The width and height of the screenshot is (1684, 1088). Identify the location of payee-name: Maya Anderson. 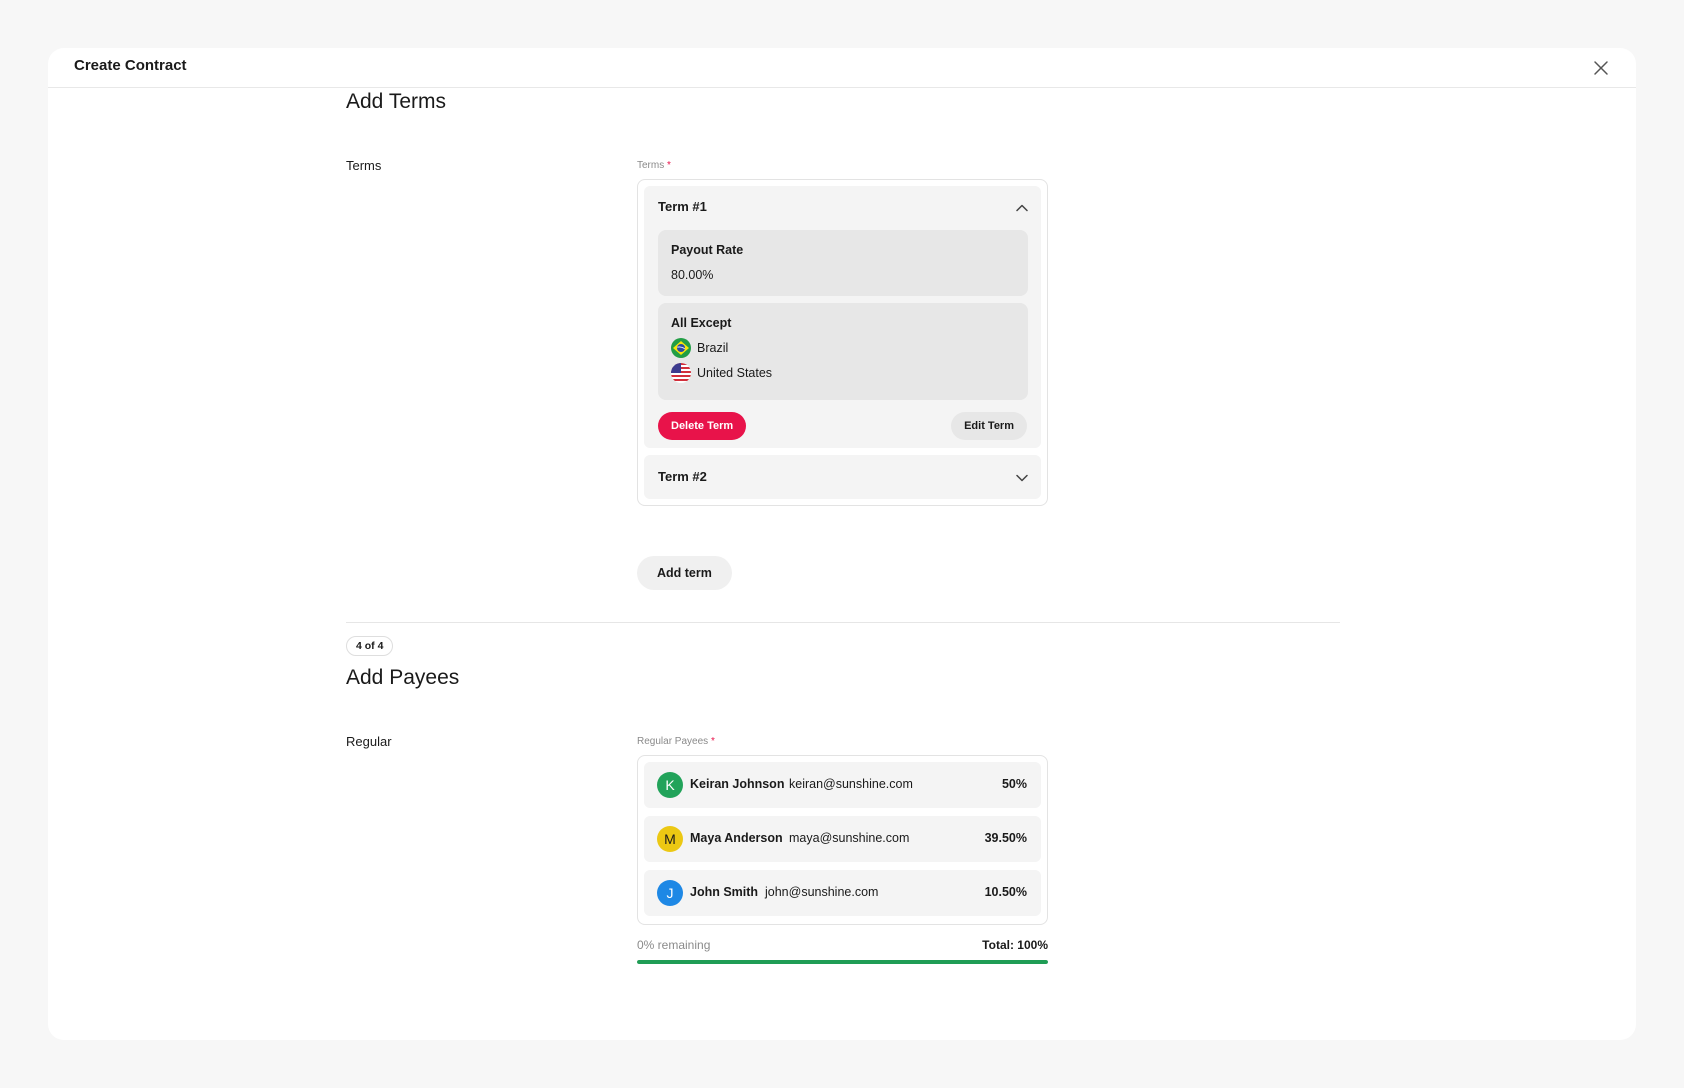
(736, 838).